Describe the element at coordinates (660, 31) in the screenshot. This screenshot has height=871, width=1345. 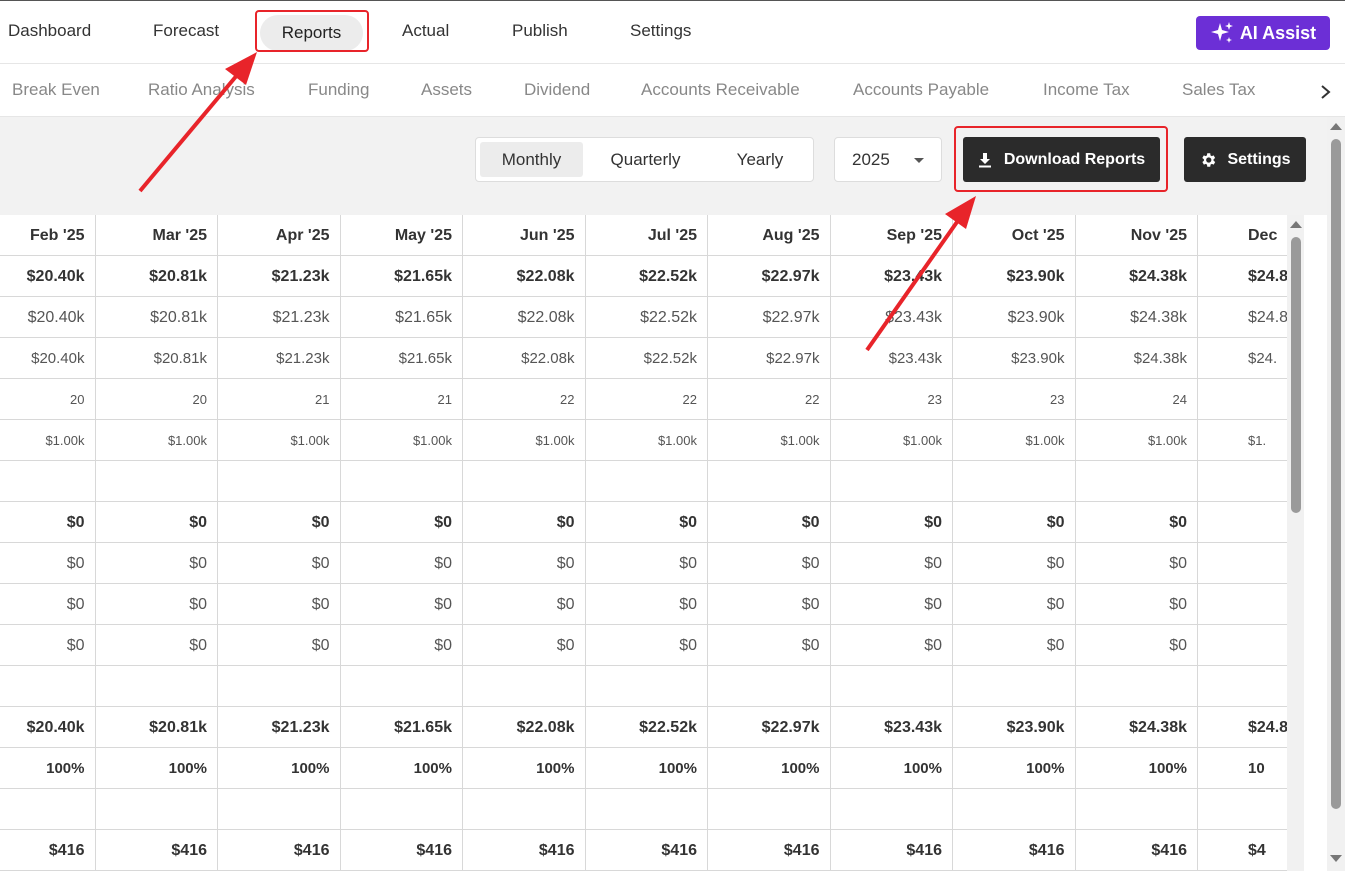
I see `nav-settings: Settings` at that location.